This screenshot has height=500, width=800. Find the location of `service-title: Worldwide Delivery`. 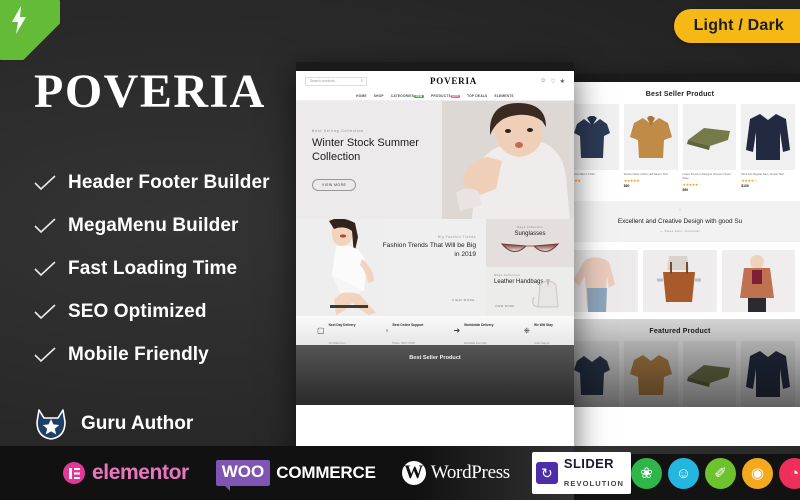

service-title: Worldwide Delivery is located at coordinates (479, 324).